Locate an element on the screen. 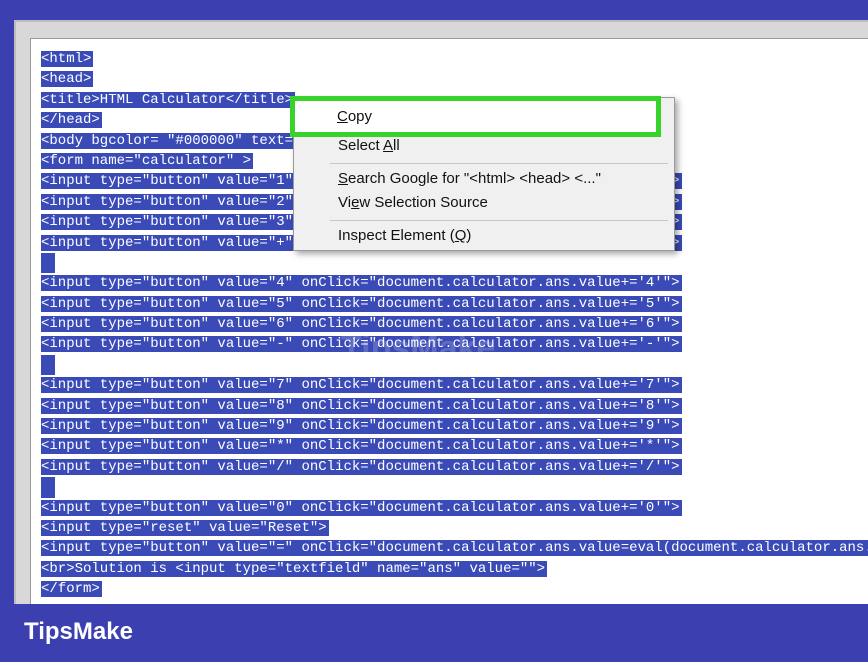  brand-logo: TipsMake is located at coordinates (78, 631).